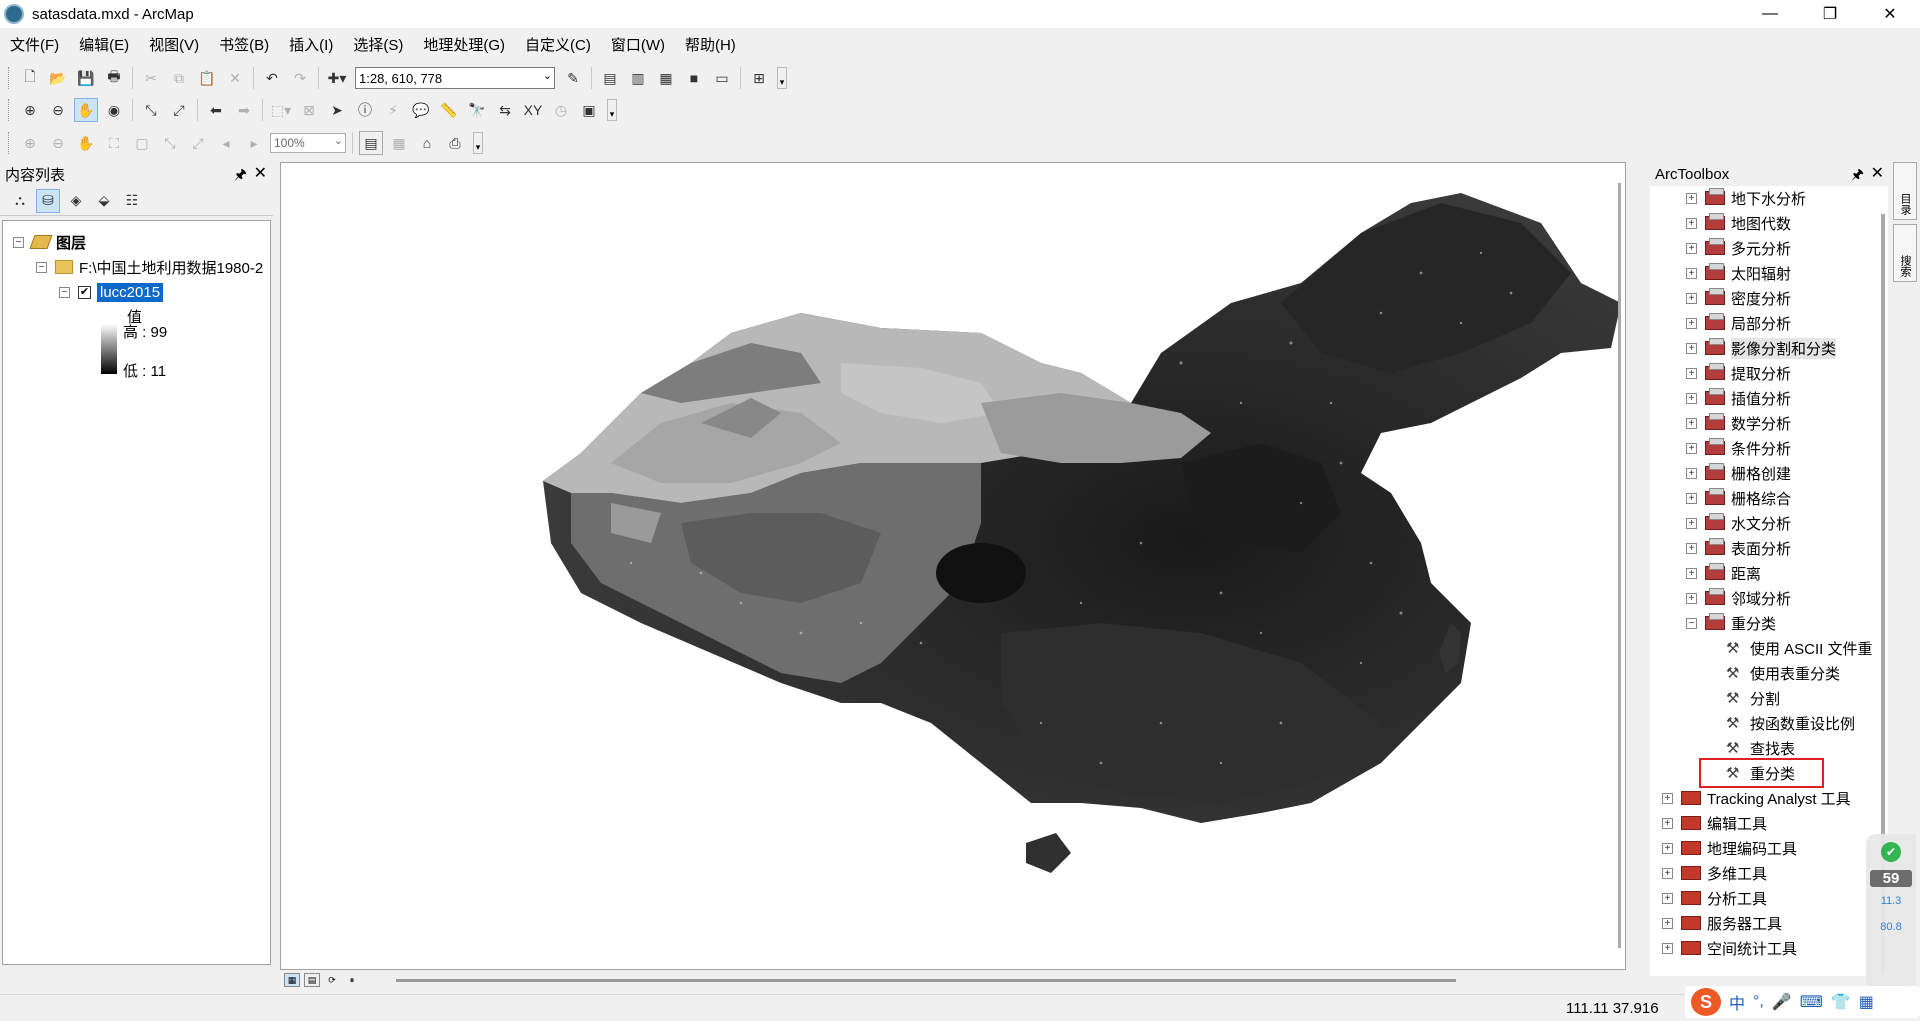 Image resolution: width=1920 pixels, height=1021 pixels. Describe the element at coordinates (114, 78) in the screenshot. I see `print-icon: 🖶` at that location.